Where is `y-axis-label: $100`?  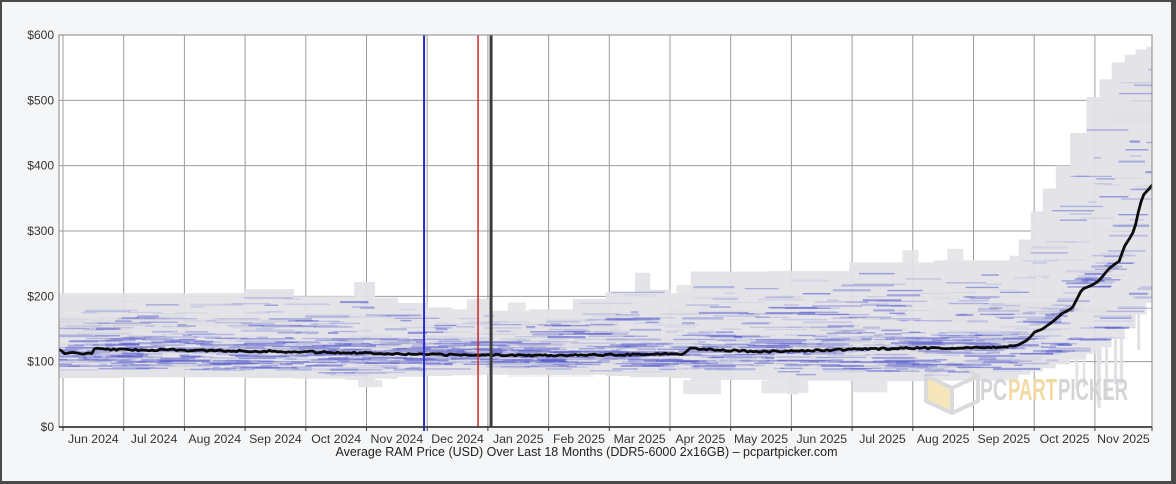
y-axis-label: $100 is located at coordinates (40, 362).